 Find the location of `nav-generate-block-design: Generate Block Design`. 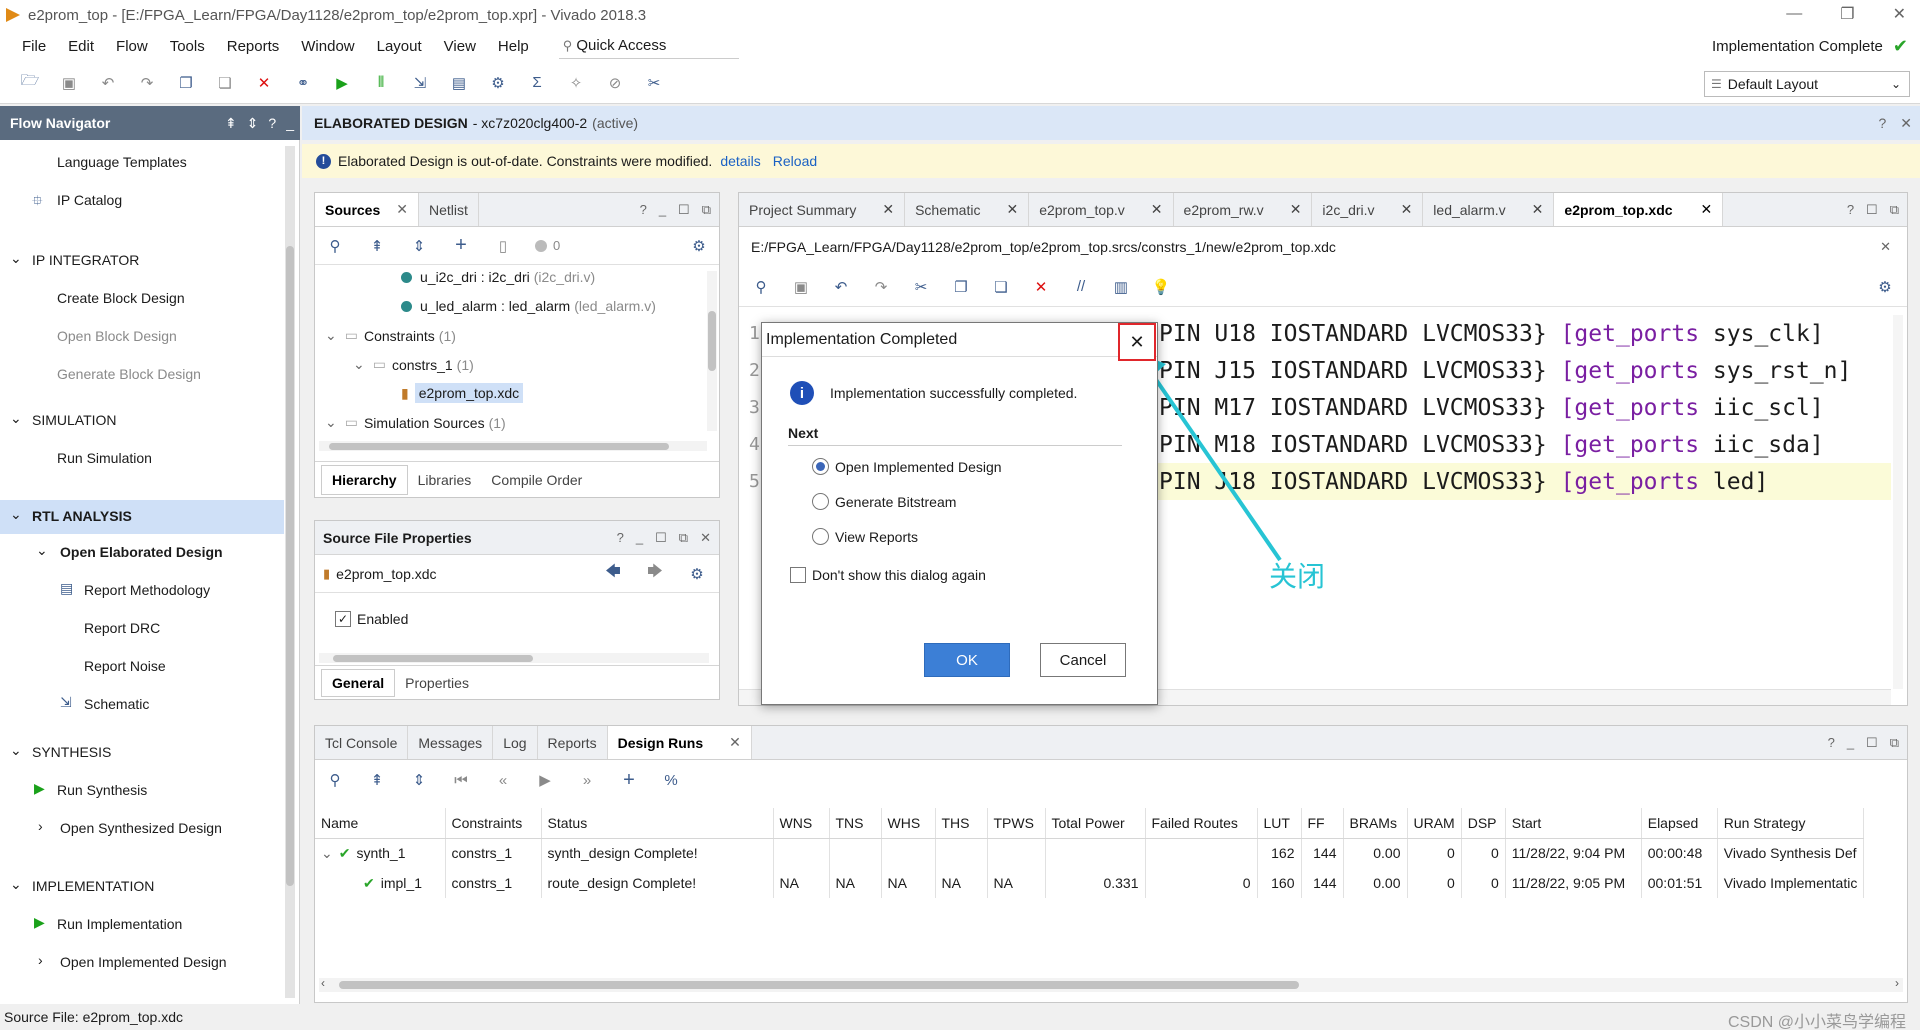

nav-generate-block-design: Generate Block Design is located at coordinates (129, 374).